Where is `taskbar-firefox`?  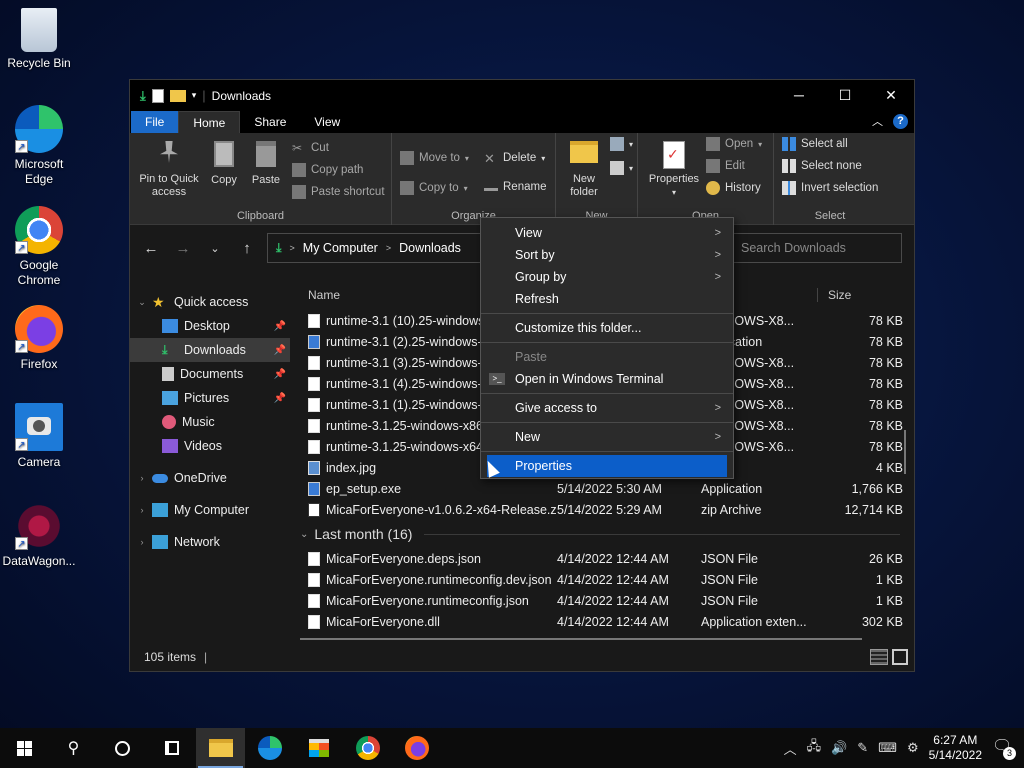 taskbar-firefox is located at coordinates (416, 748).